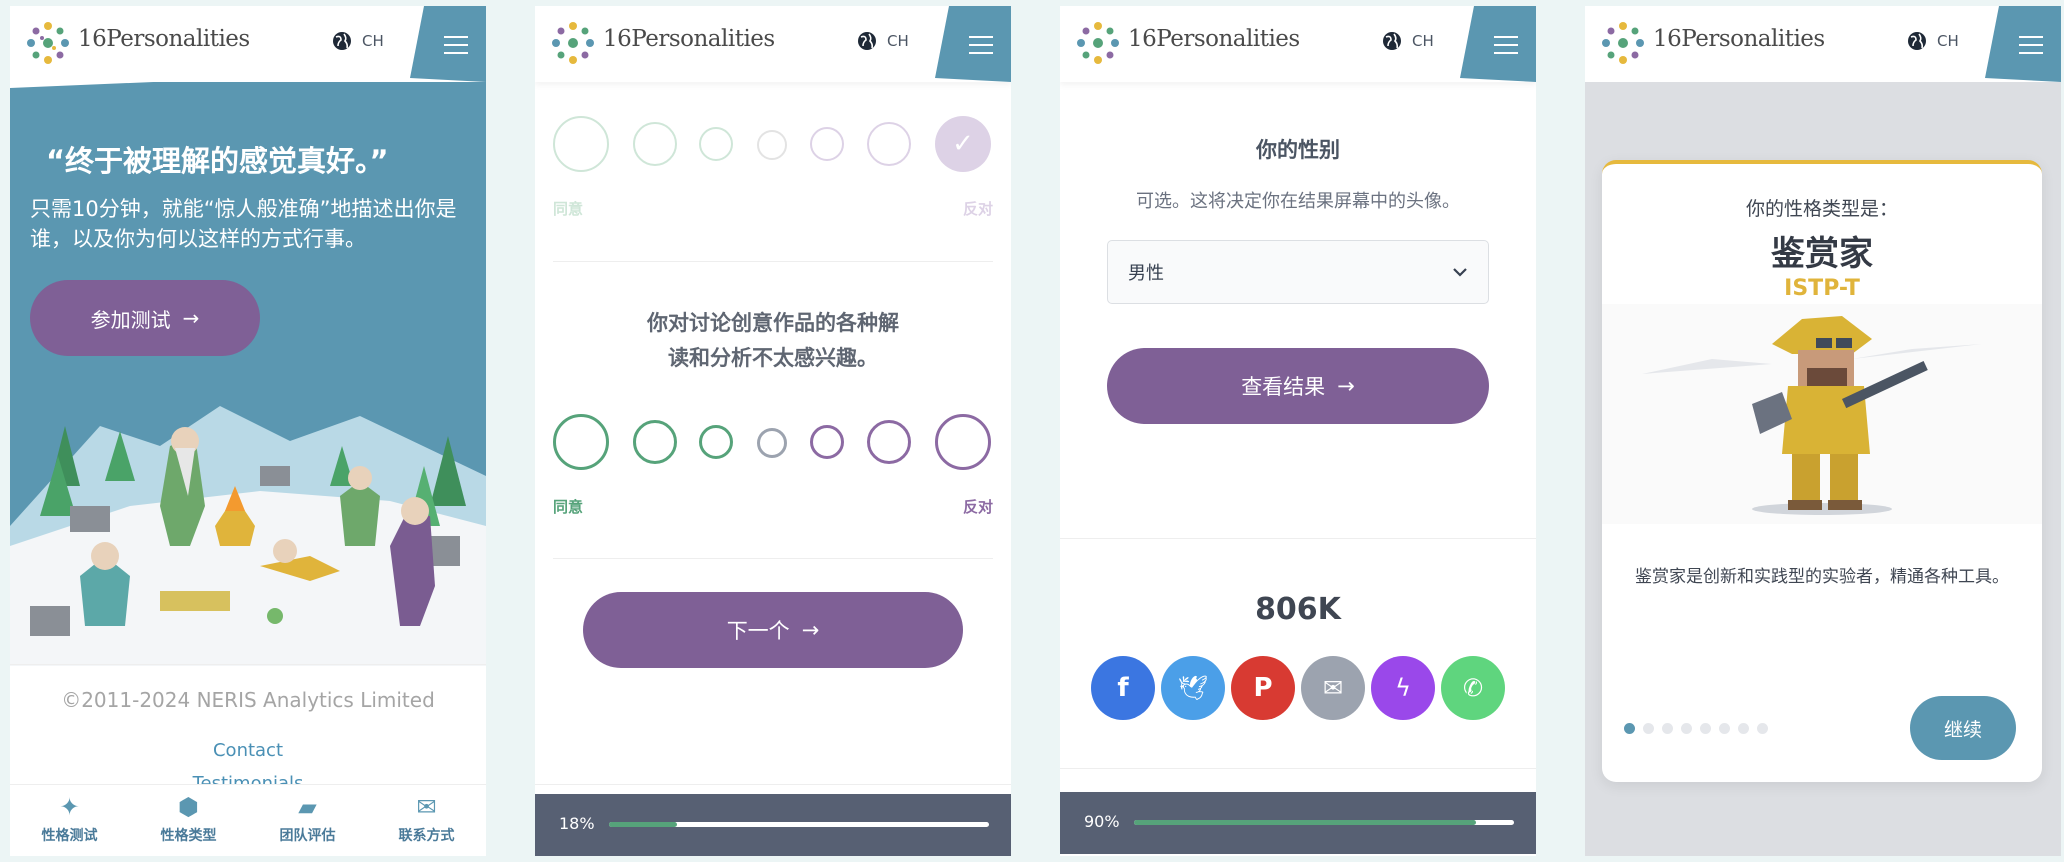 This screenshot has width=2064, height=862. Describe the element at coordinates (130, 319) in the screenshot. I see `take-test-label: 参加测试` at that location.